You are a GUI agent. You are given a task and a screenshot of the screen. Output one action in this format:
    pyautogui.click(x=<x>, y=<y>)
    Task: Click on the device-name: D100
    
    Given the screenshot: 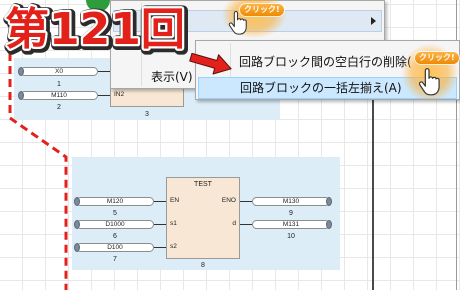 What is the action you would take?
    pyautogui.click(x=115, y=247)
    